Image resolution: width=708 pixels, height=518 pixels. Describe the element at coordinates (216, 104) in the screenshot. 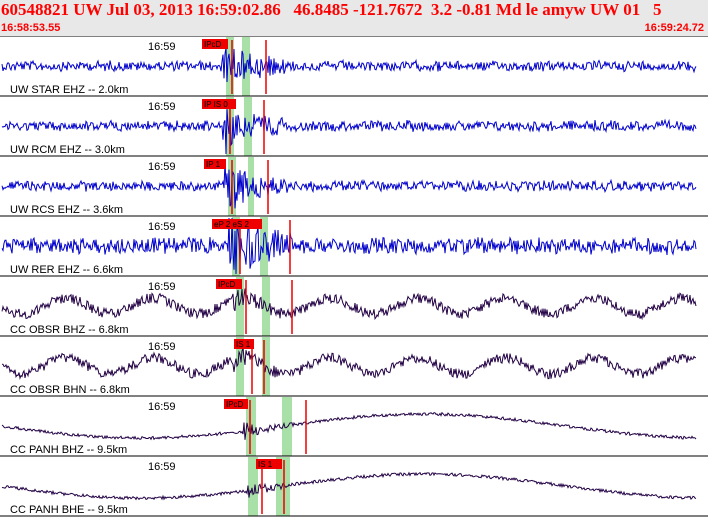

I see `pick-label: IP IS 0` at that location.